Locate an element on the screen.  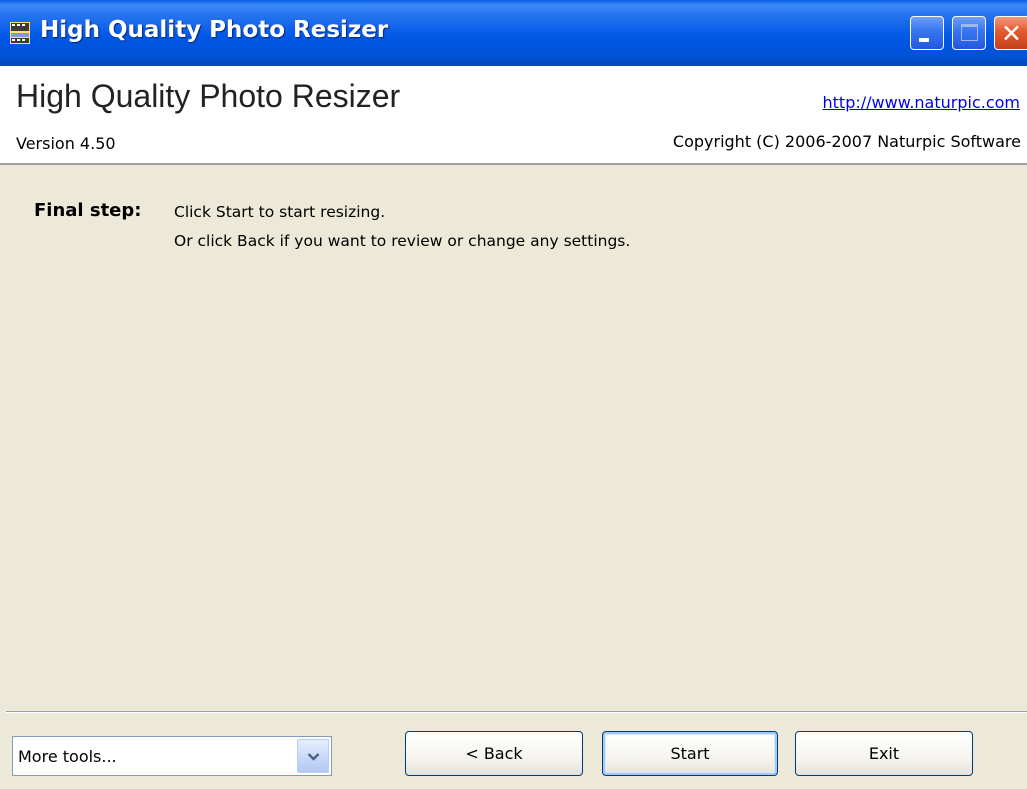
window-title: High Quality Photo Resizer is located at coordinates (214, 30).